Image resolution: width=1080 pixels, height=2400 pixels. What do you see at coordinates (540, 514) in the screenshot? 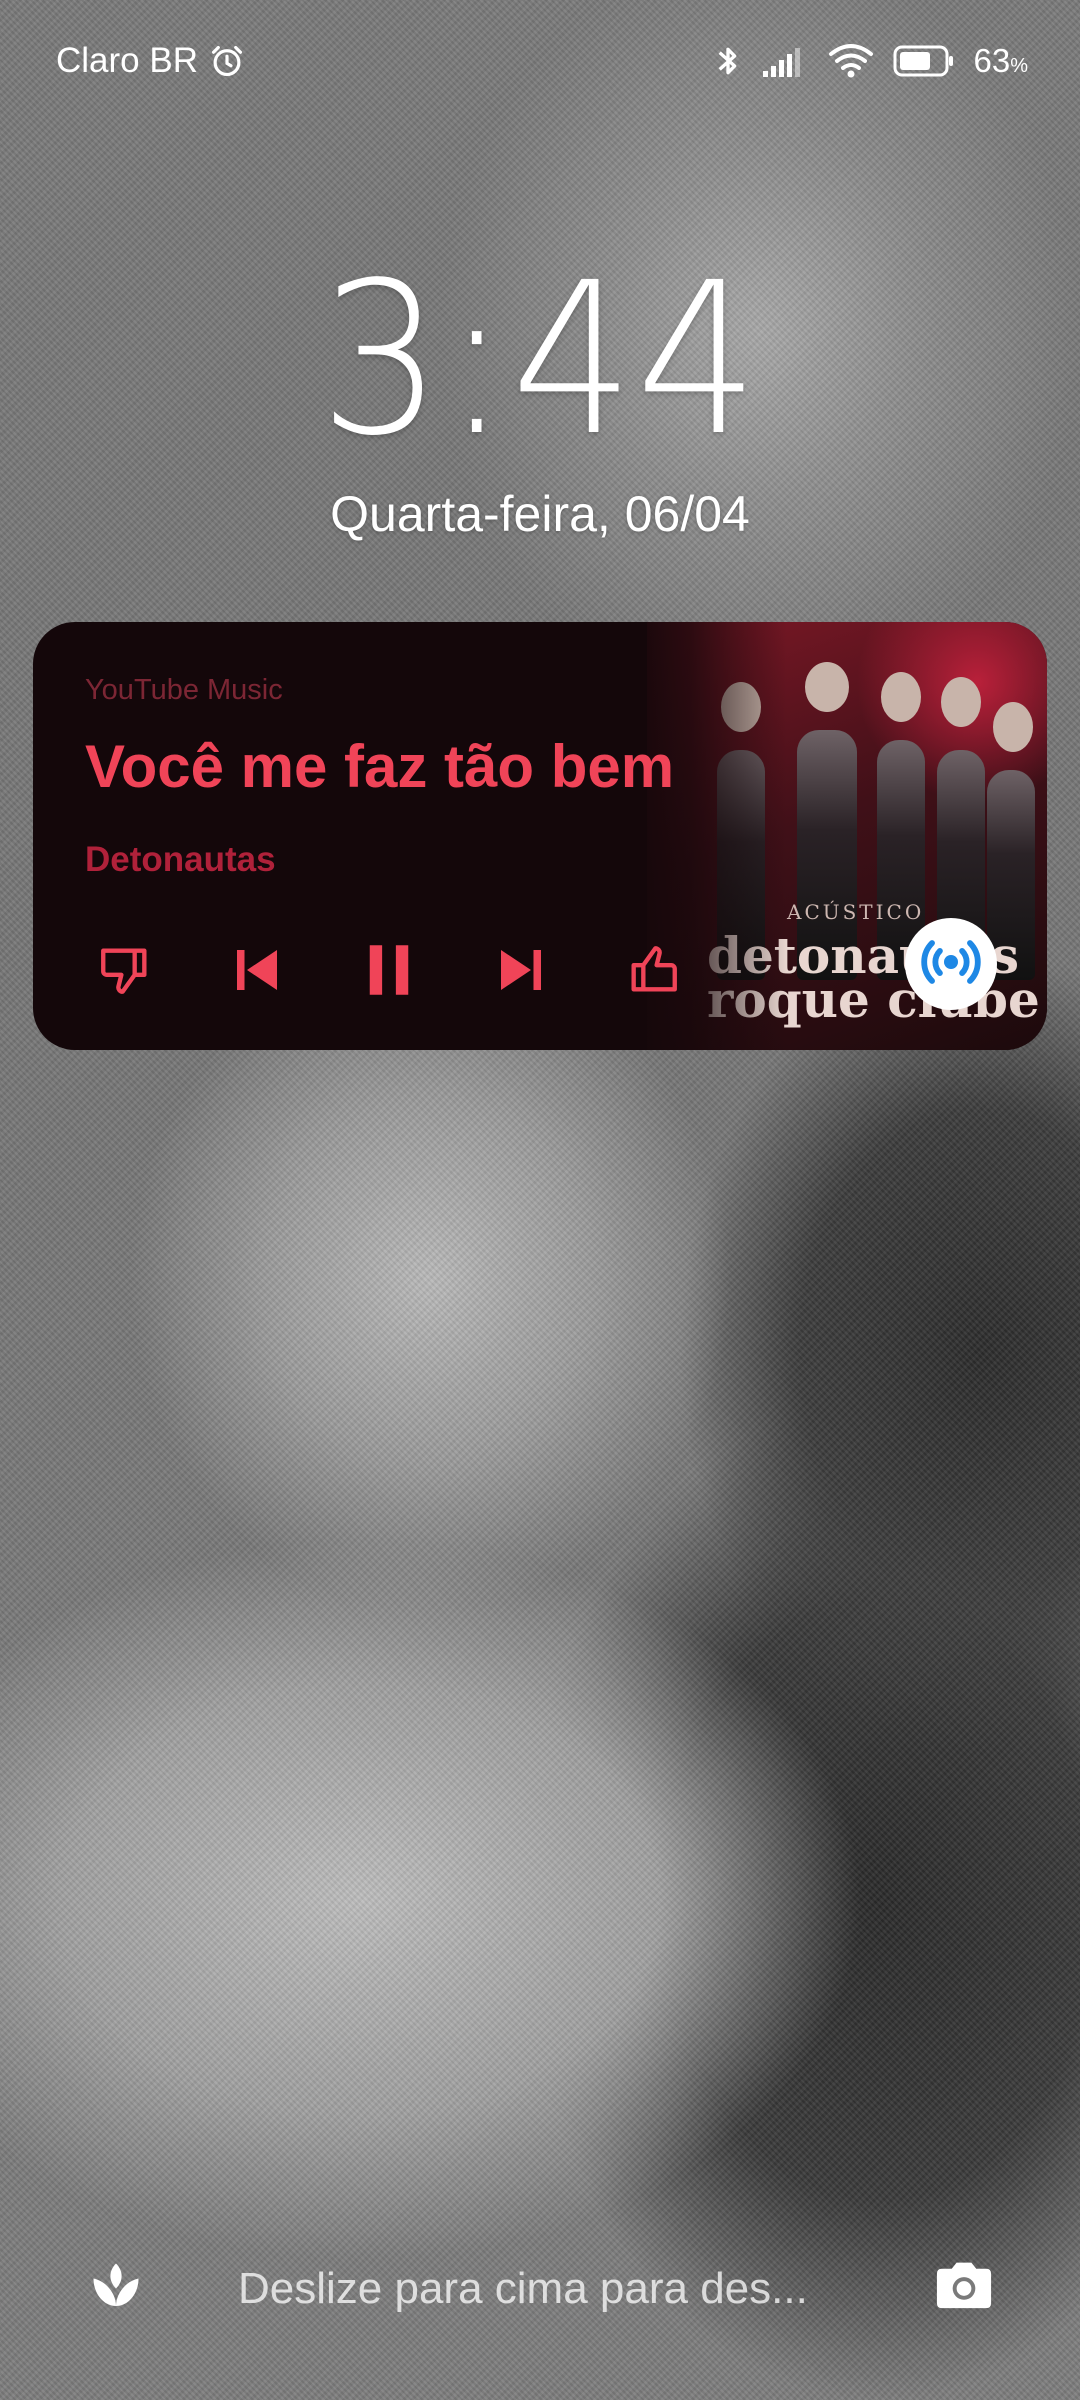
I see `lockscreen-date: Quarta-feira, 06/04` at bounding box center [540, 514].